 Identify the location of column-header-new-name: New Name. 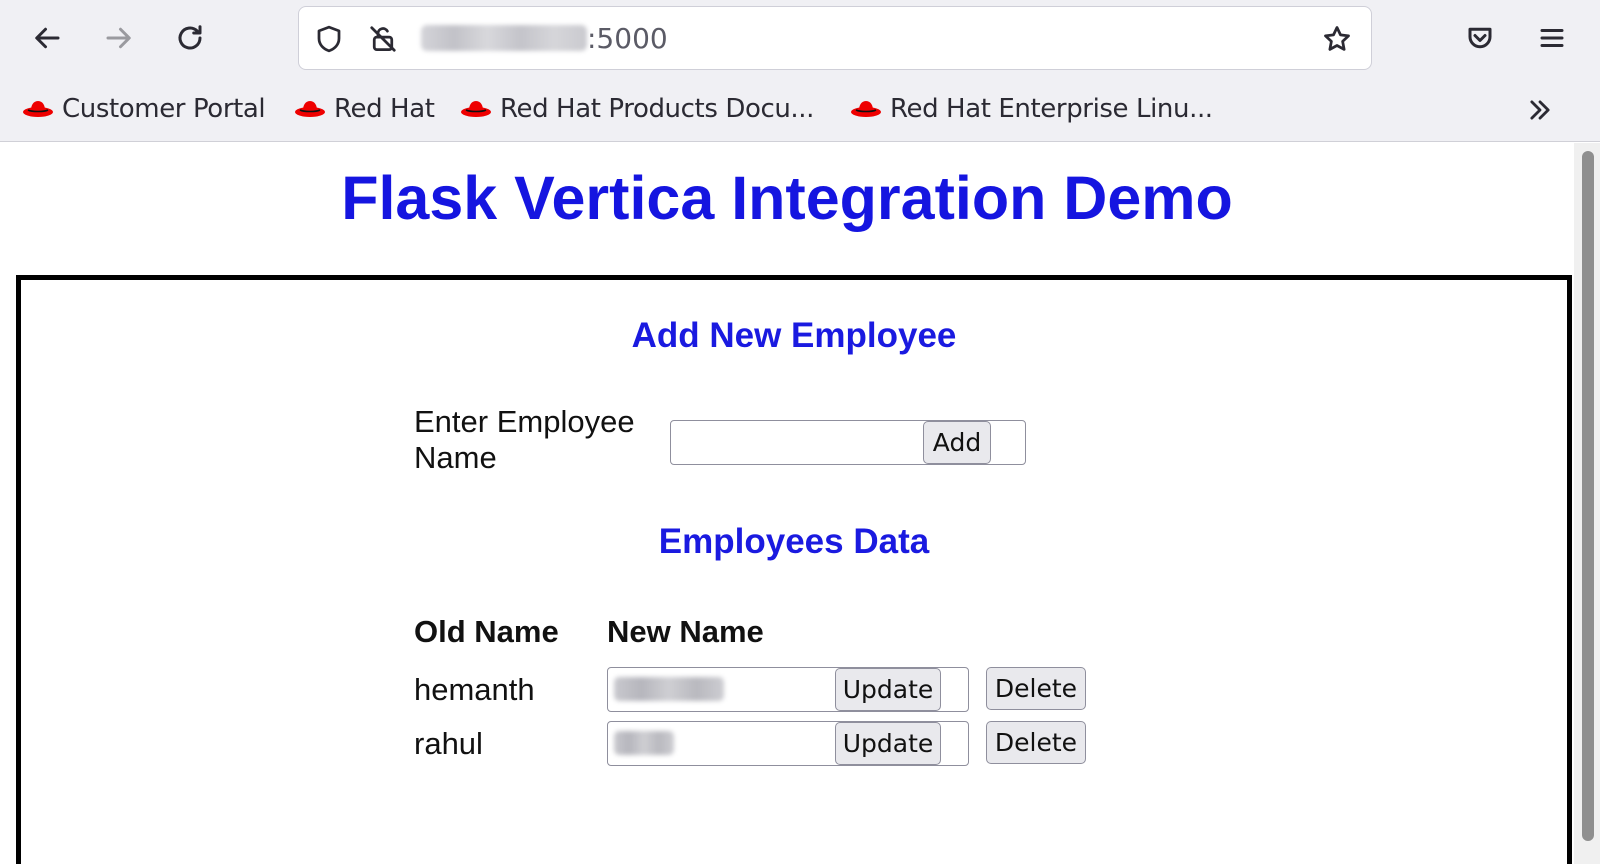
(685, 631).